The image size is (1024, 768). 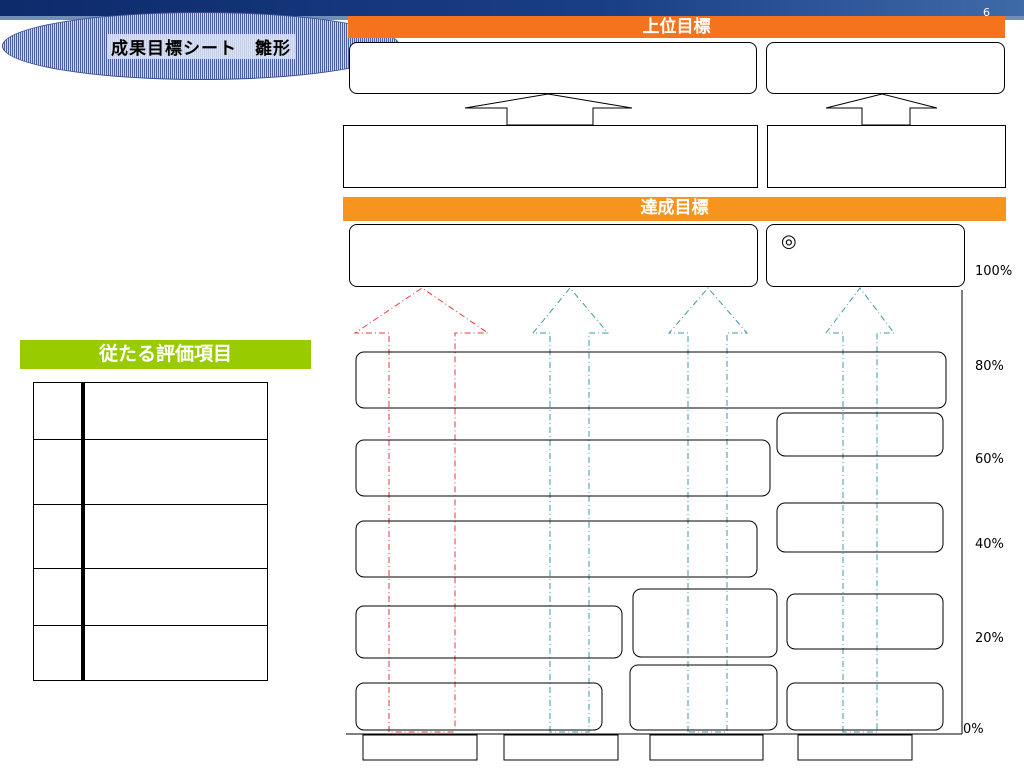 I want to click on up-arrow-left, so click(x=548, y=109).